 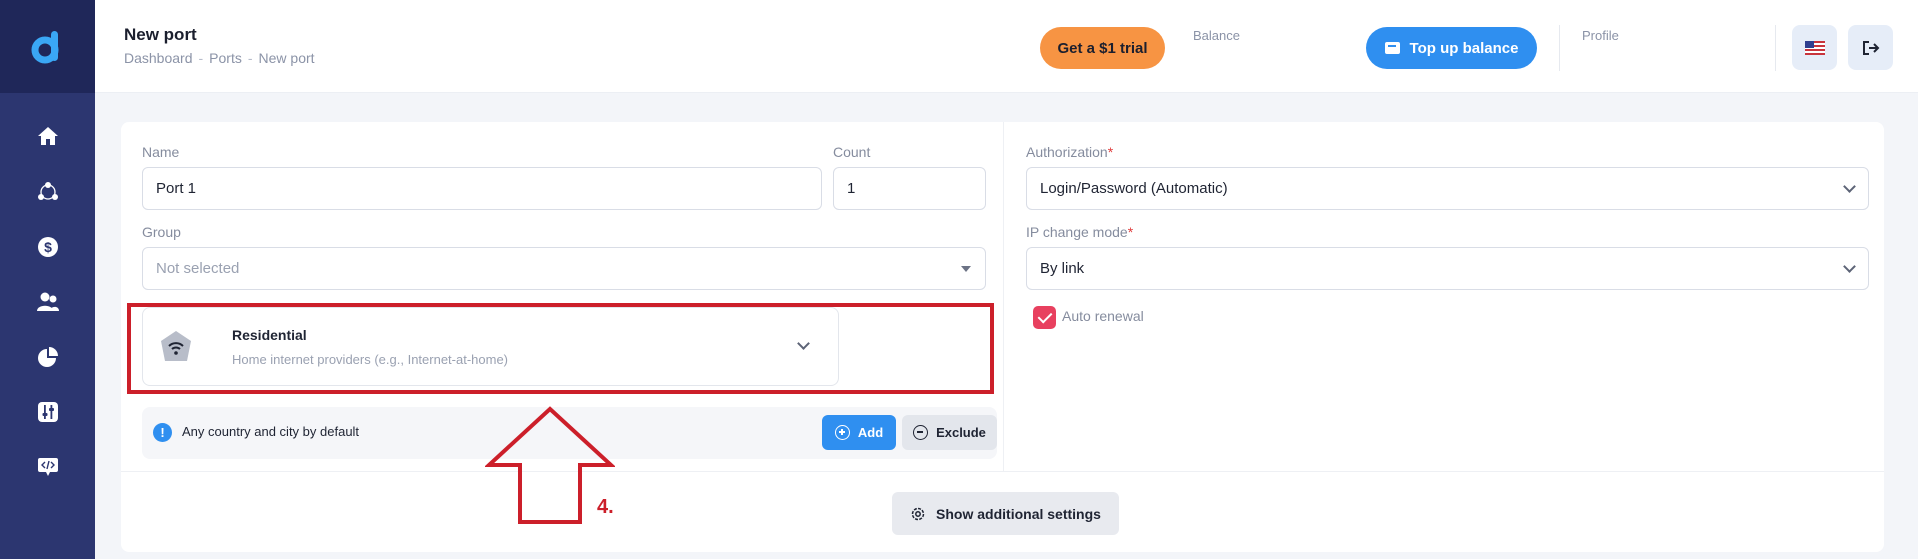 What do you see at coordinates (158, 58) in the screenshot?
I see `breadcrumb-dashboard: Dashboard` at bounding box center [158, 58].